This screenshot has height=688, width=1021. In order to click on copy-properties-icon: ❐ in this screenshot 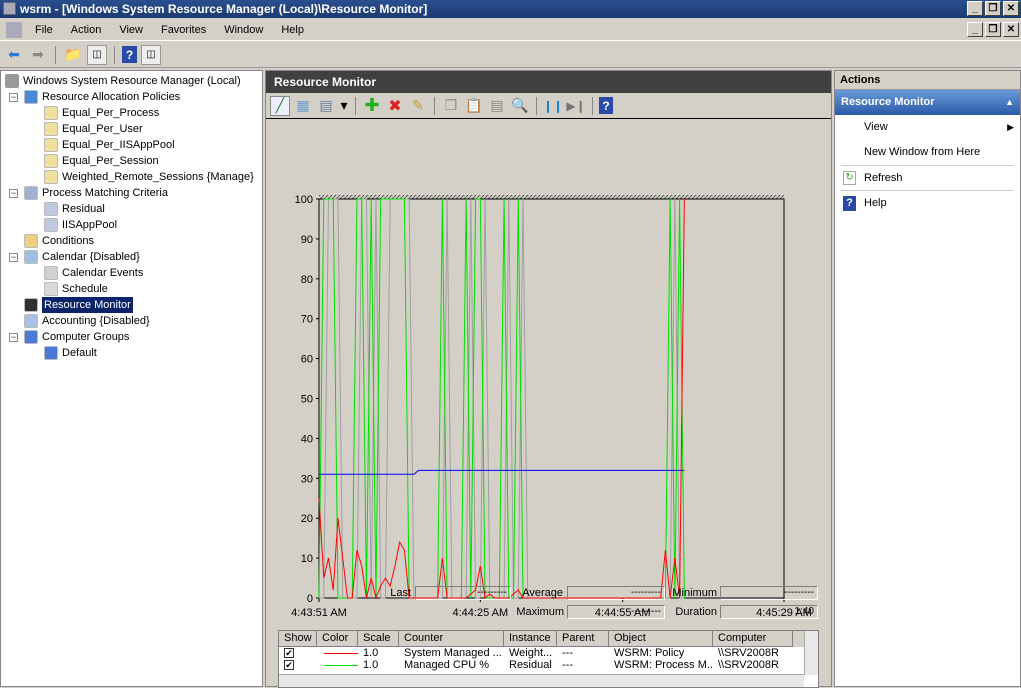, I will do `click(451, 106)`.